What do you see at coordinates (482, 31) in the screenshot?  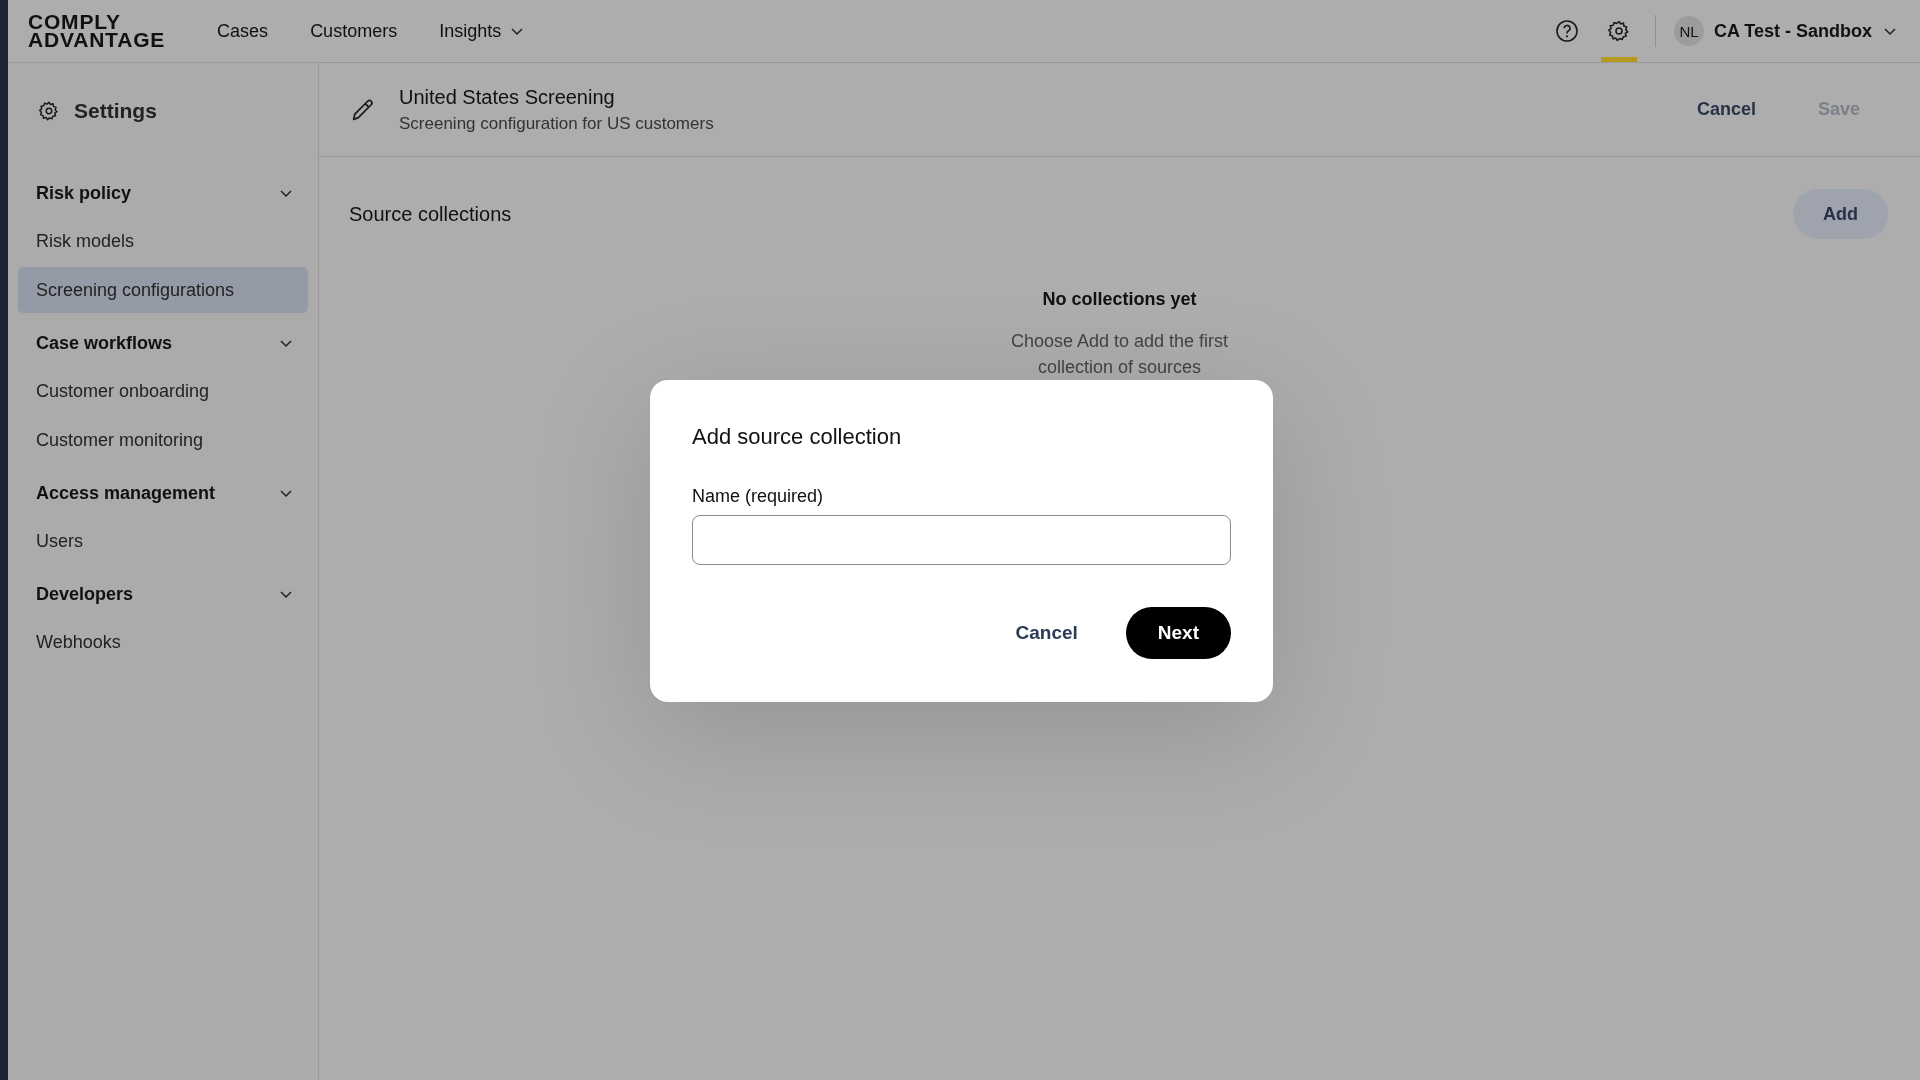 I see `nav-link: Insights` at bounding box center [482, 31].